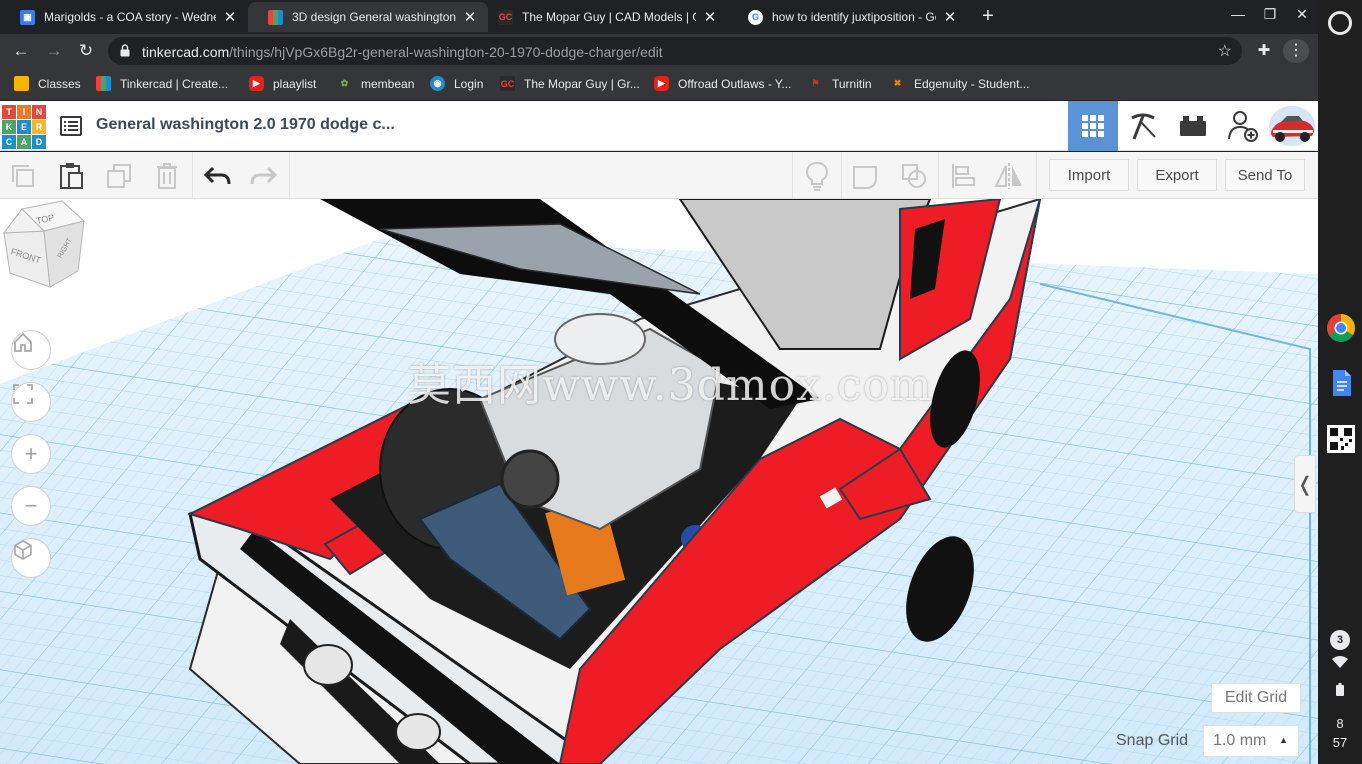 Image resolution: width=1362 pixels, height=764 pixels. Describe the element at coordinates (39, 112) in the screenshot. I see `logo-letter: N` at that location.